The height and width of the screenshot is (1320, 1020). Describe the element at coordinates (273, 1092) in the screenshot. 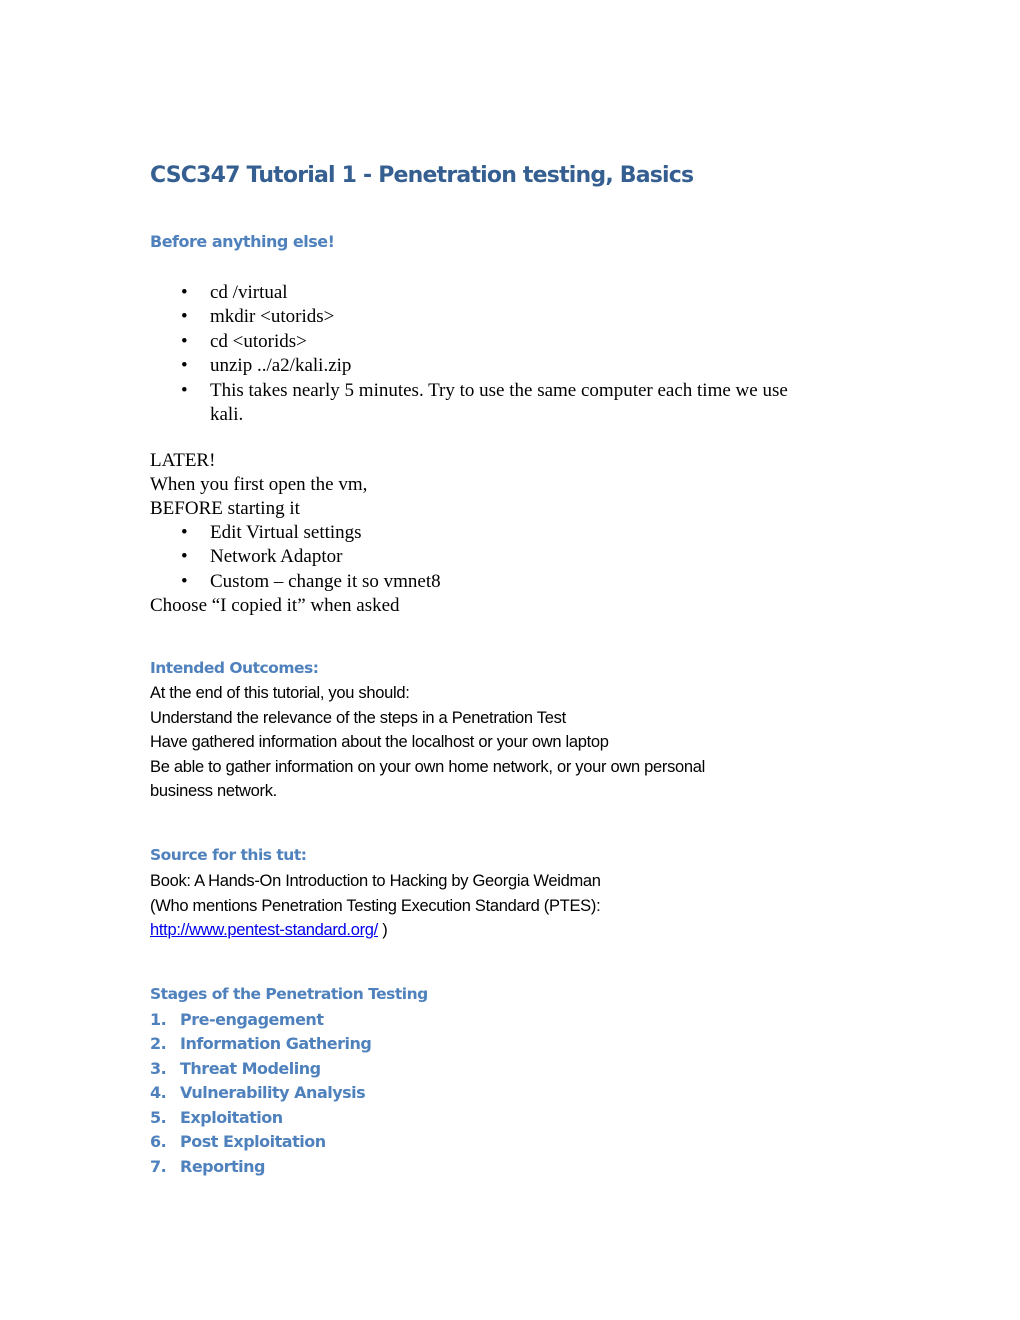

I see `stage-label: Vulnerability Analysis` at that location.